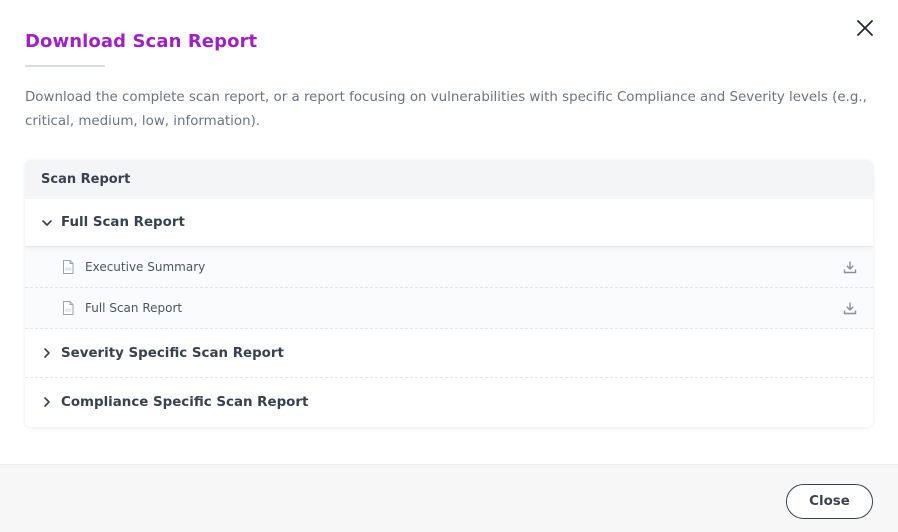  Describe the element at coordinates (47, 223) in the screenshot. I see `chevron-down-icon` at that location.